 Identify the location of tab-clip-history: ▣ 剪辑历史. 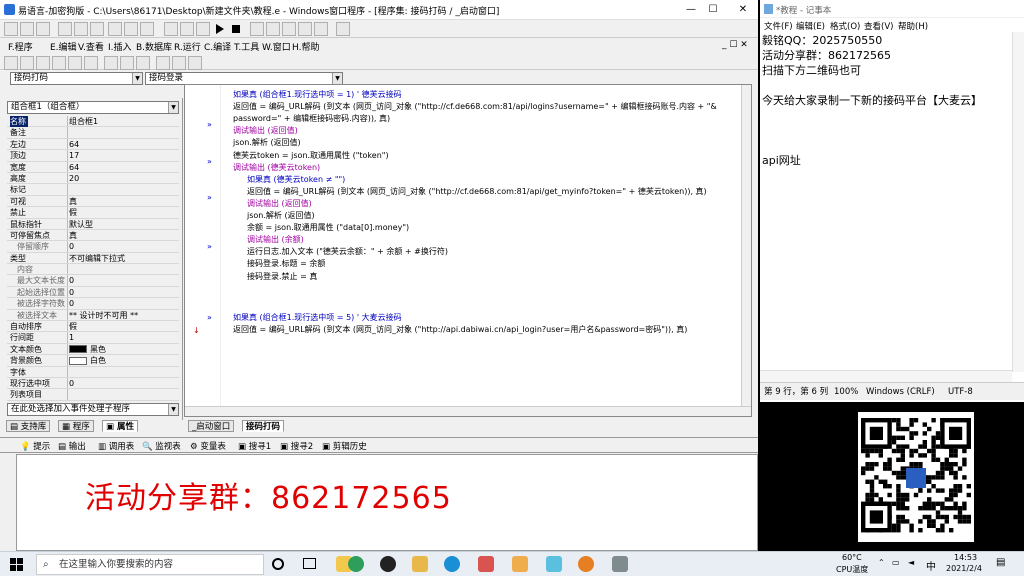
(344, 446).